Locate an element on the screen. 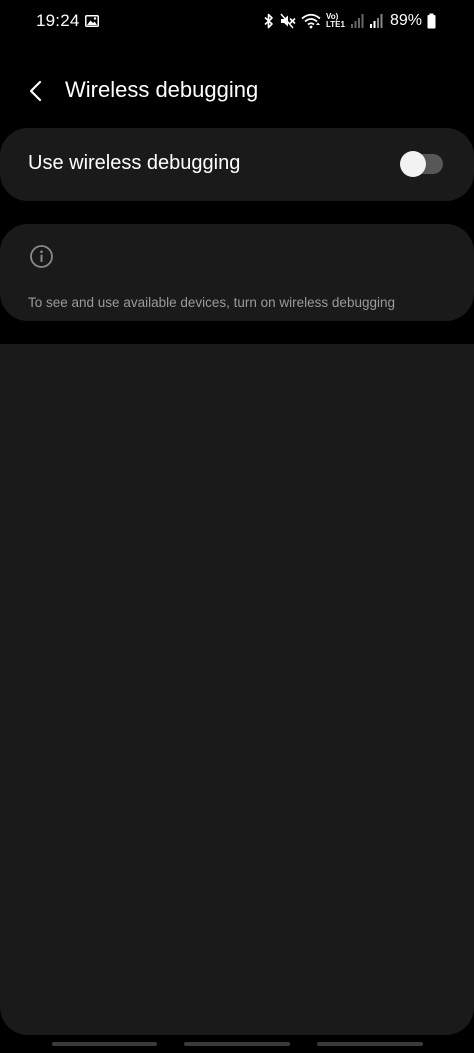 The height and width of the screenshot is (1053, 474). page-title: Wireless debugging is located at coordinates (162, 89).